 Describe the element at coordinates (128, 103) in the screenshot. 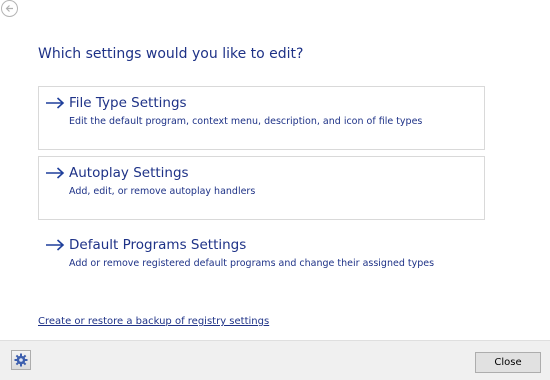

I see `option-title: File Type Settings` at that location.